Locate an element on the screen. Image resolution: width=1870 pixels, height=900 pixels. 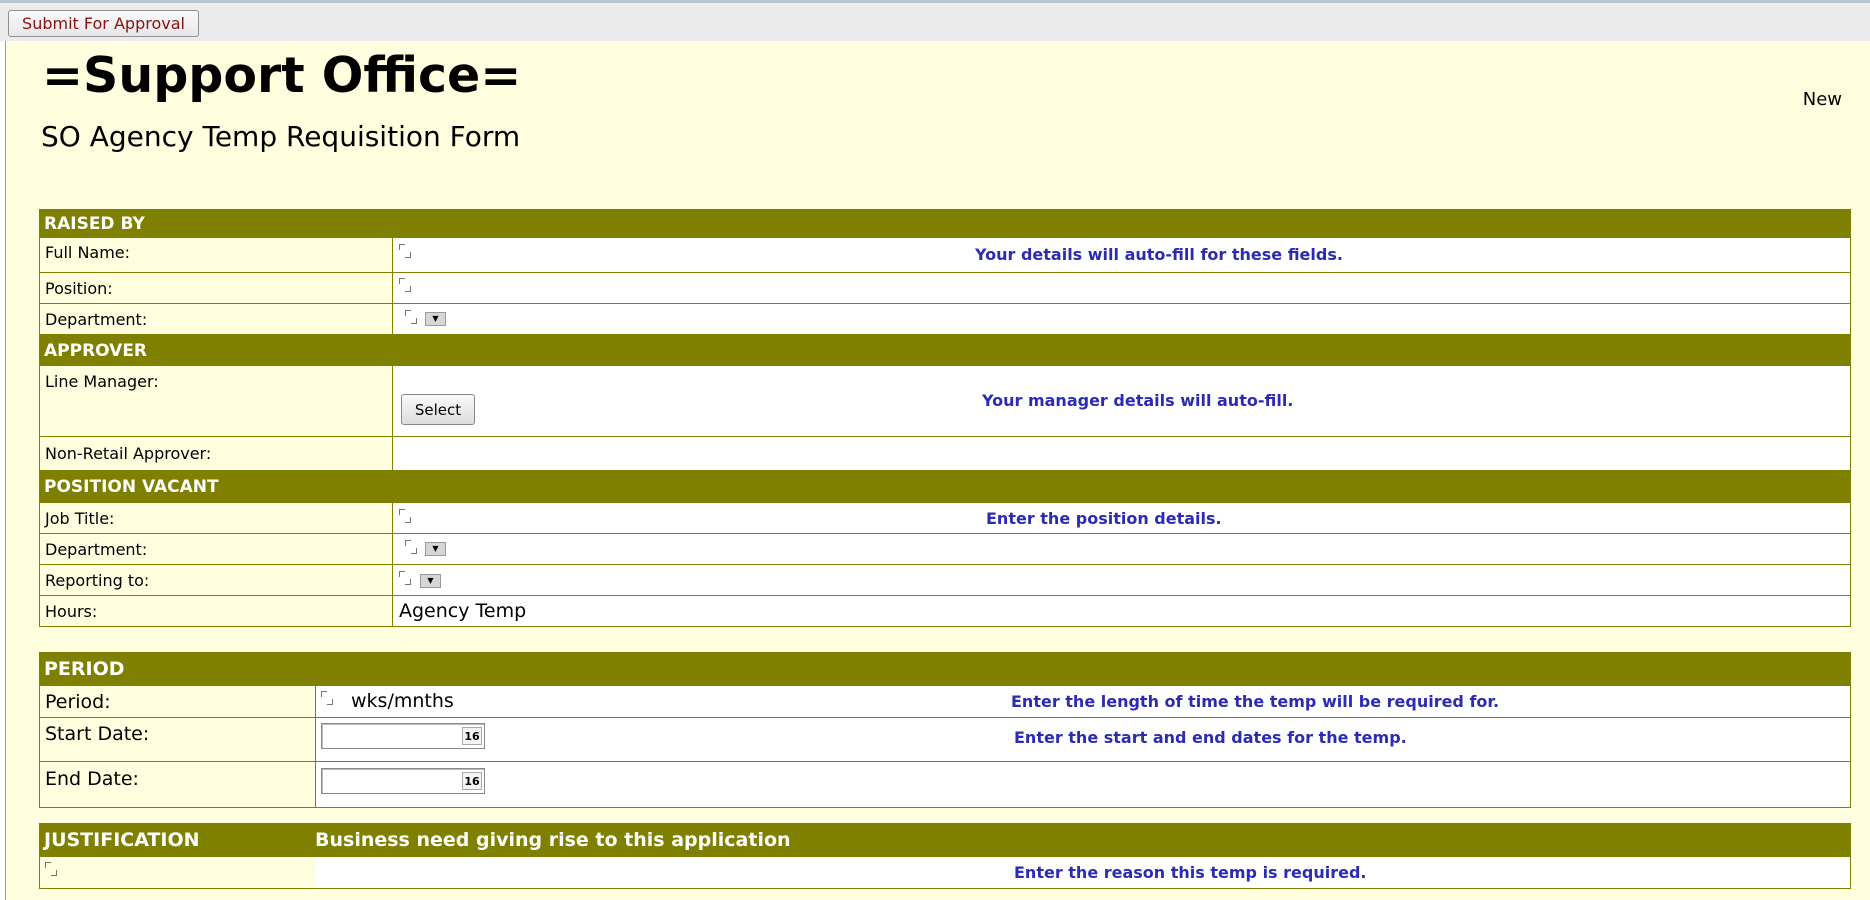
department-row: Department: ▼ is located at coordinates (945, 319).